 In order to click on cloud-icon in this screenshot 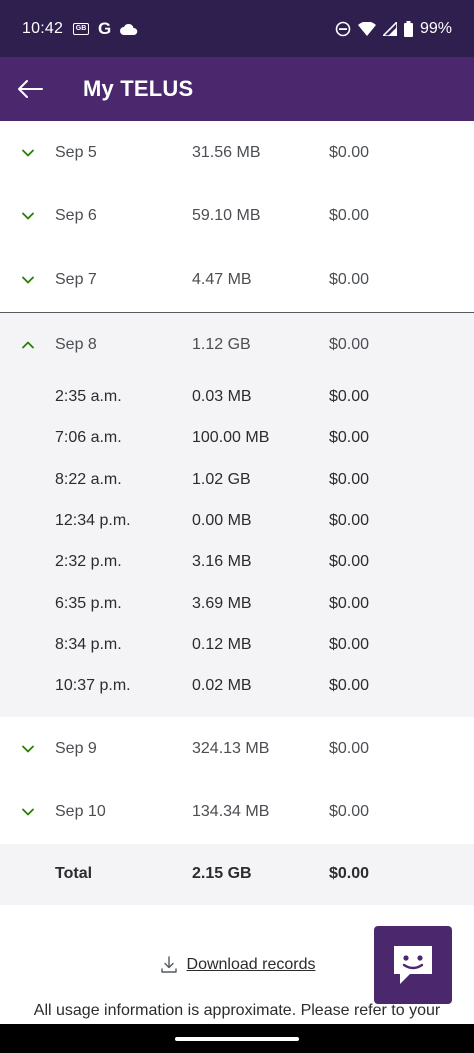, I will do `click(129, 29)`.